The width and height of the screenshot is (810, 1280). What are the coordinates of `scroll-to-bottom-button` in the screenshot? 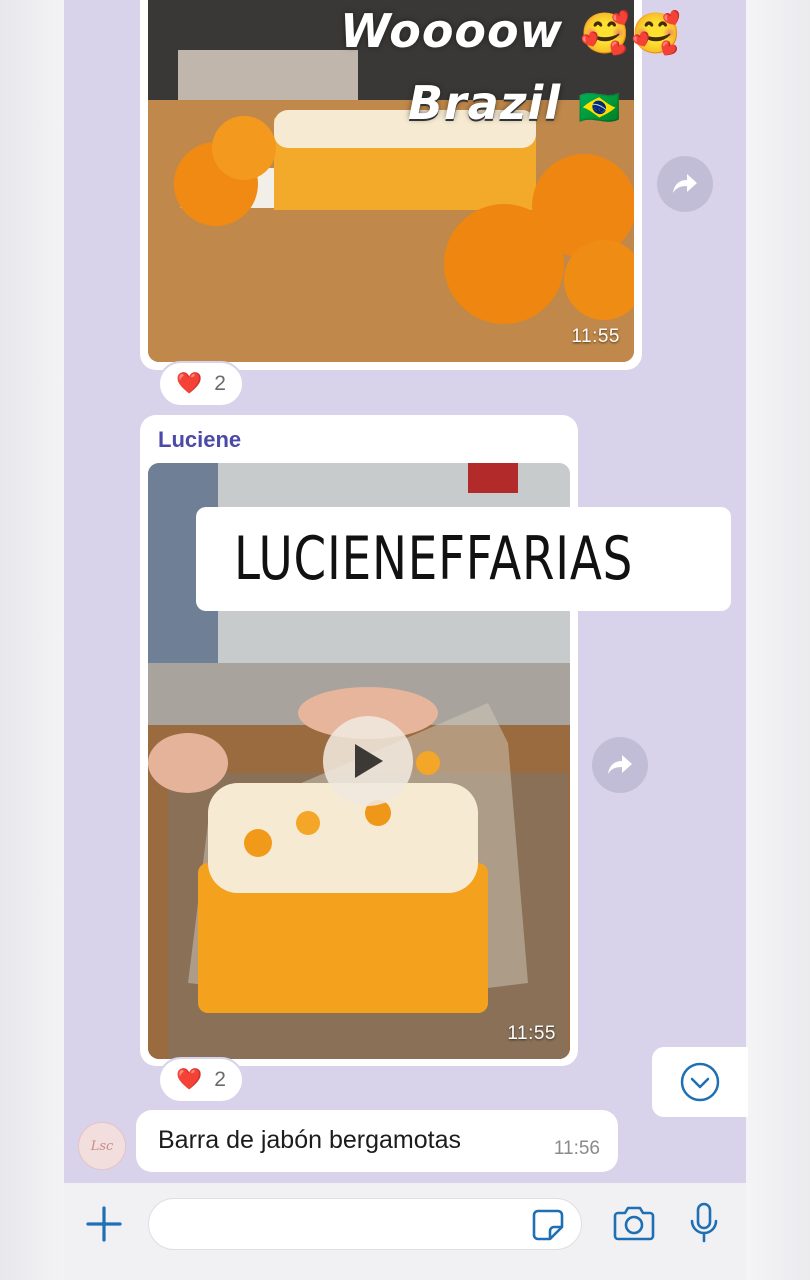 It's located at (700, 1082).